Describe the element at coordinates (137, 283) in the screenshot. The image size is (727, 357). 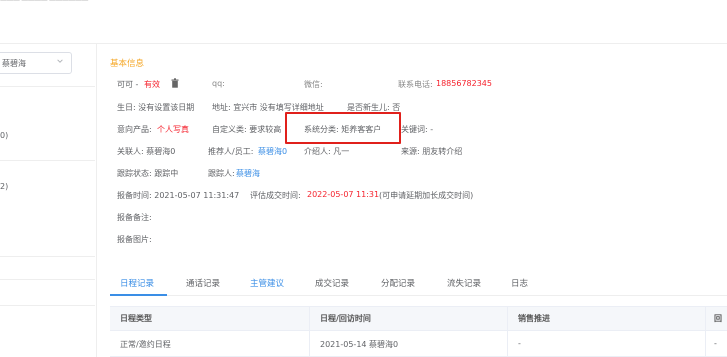
I see `tab-schedule: 日程记录` at that location.